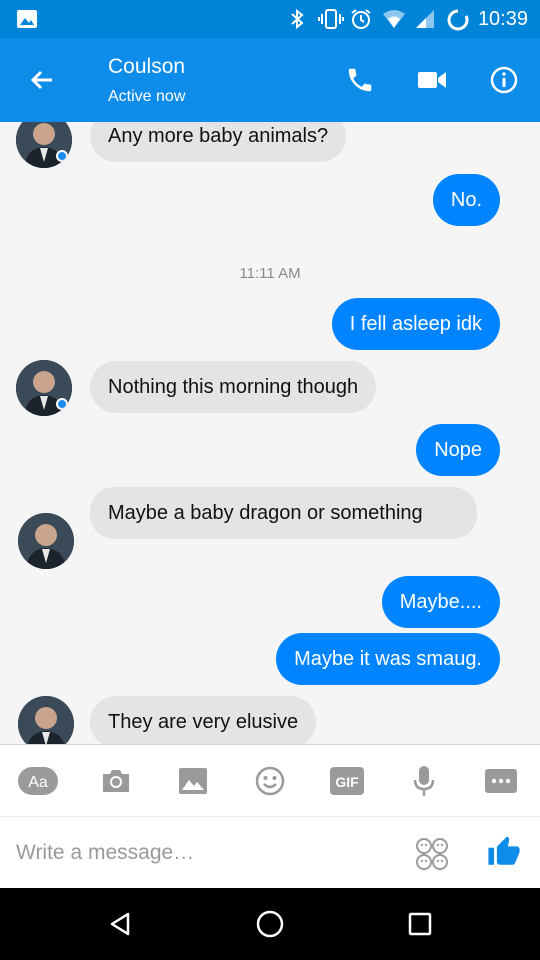  I want to click on message-bubble-incoming: Nothing this morning though, so click(233, 387).